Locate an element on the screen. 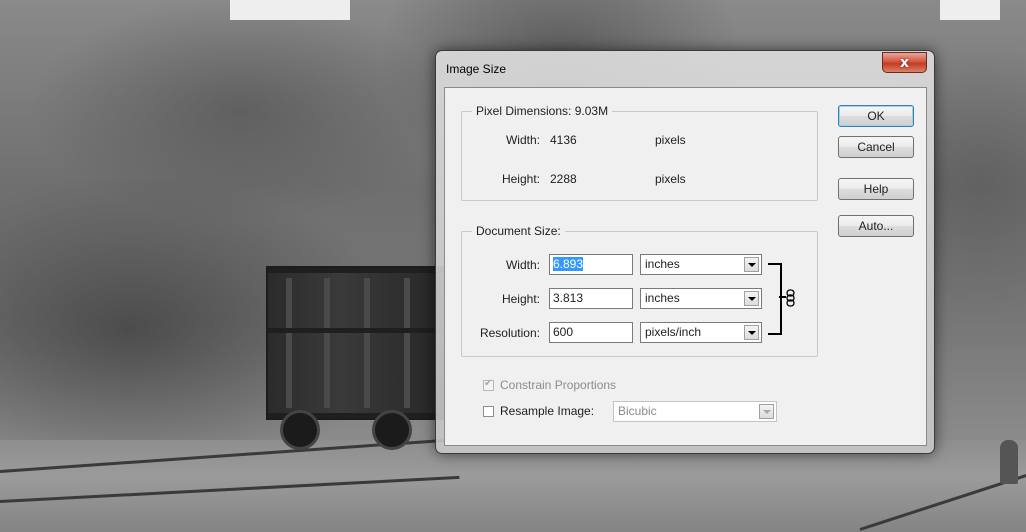 The image size is (1026, 532). pixel-width-value: 4136 is located at coordinates (563, 140).